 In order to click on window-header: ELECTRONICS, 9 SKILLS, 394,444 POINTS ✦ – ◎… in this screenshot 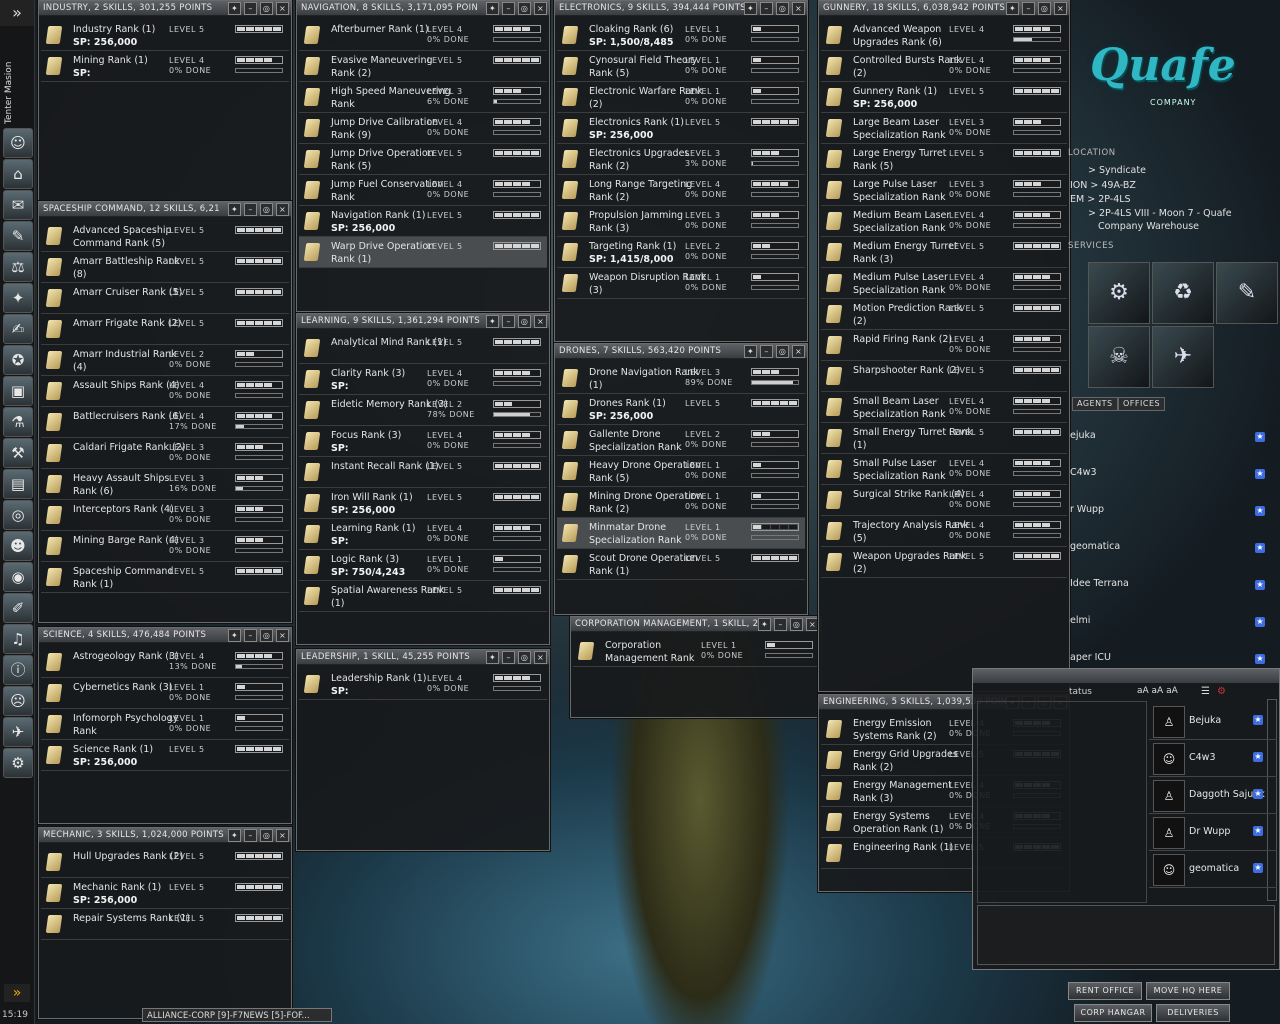, I will do `click(681, 8)`.